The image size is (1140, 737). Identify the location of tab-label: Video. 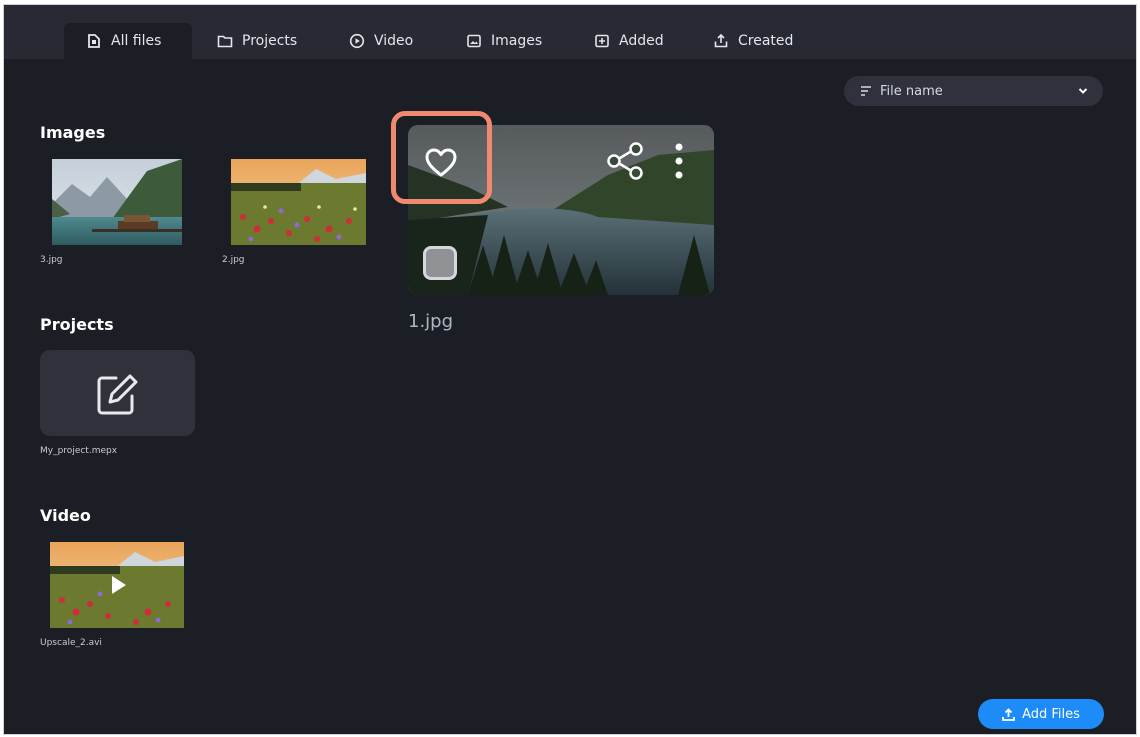
(394, 41).